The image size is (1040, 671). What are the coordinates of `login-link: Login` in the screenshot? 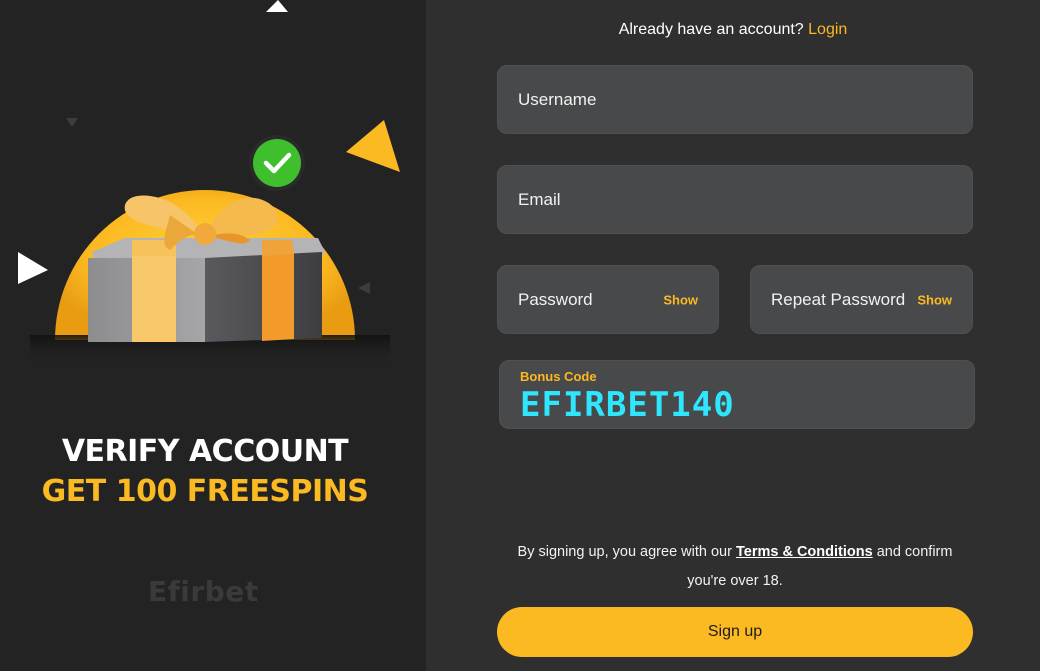 It's located at (827, 29).